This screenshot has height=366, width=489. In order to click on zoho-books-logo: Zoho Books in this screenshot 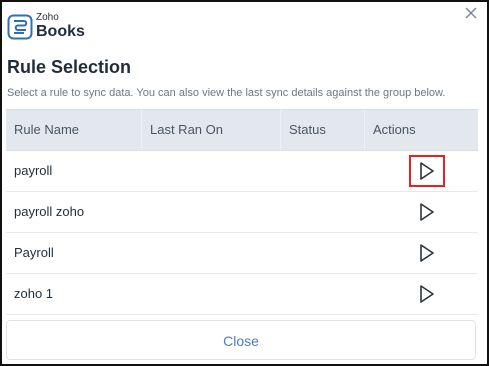, I will do `click(46, 26)`.